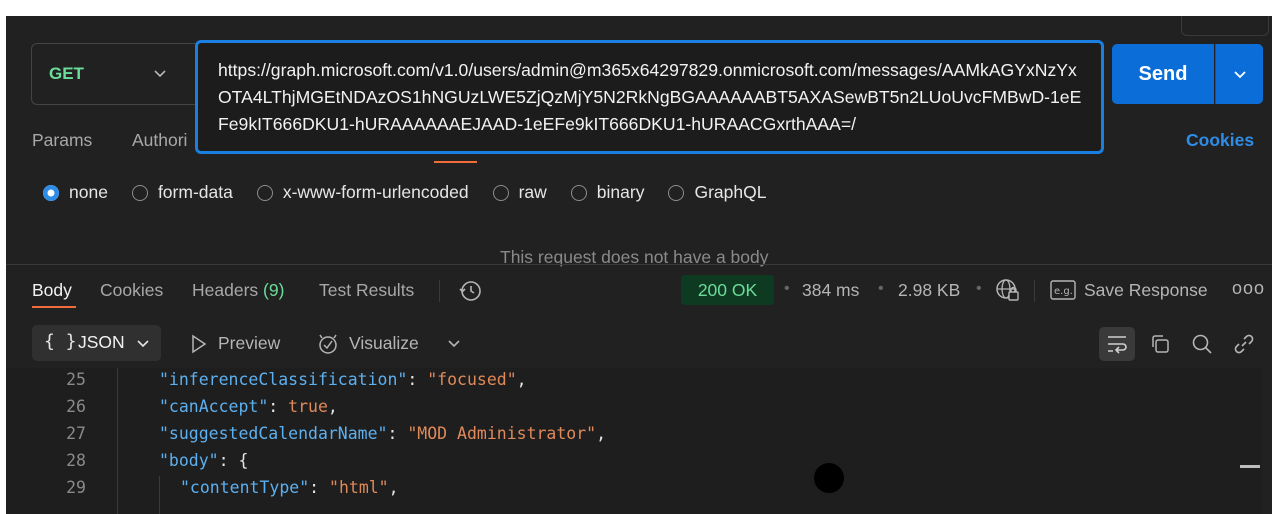 The height and width of the screenshot is (514, 1278). I want to click on copy-button, so click(1160, 344).